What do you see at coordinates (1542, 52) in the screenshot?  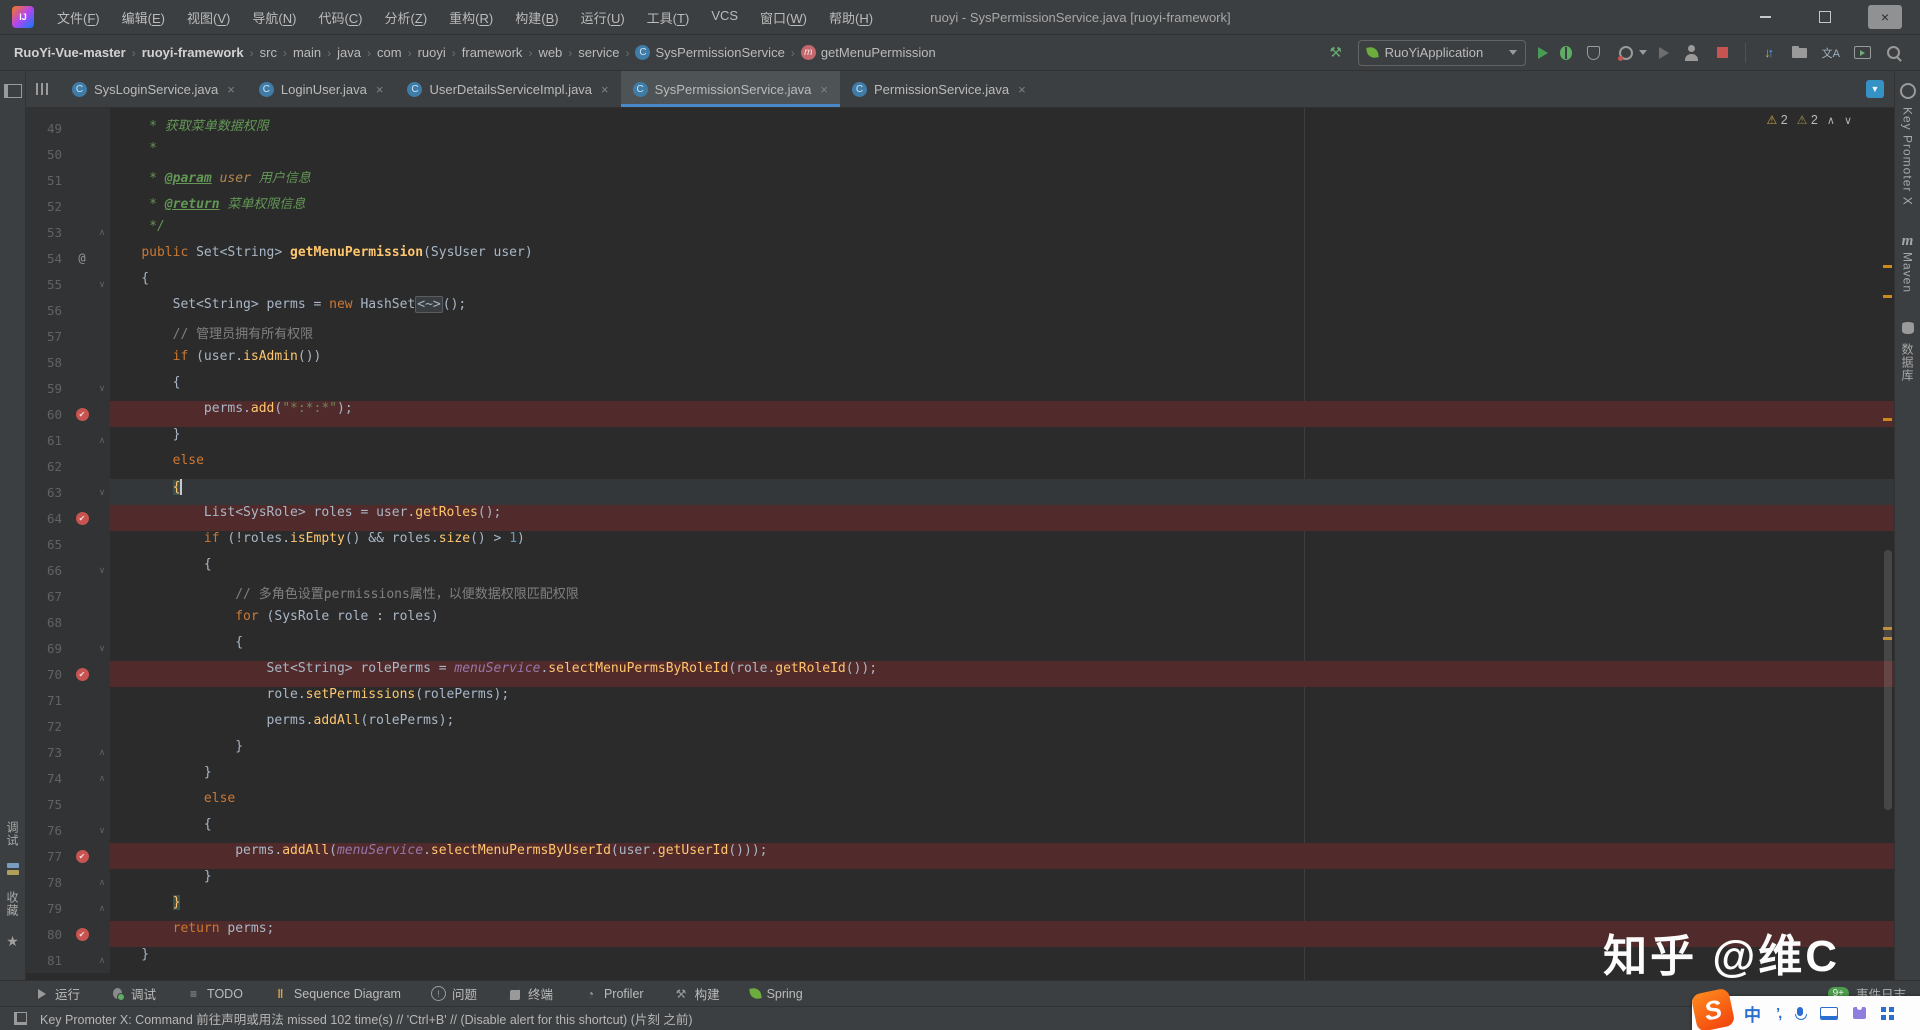 I see `run-button` at bounding box center [1542, 52].